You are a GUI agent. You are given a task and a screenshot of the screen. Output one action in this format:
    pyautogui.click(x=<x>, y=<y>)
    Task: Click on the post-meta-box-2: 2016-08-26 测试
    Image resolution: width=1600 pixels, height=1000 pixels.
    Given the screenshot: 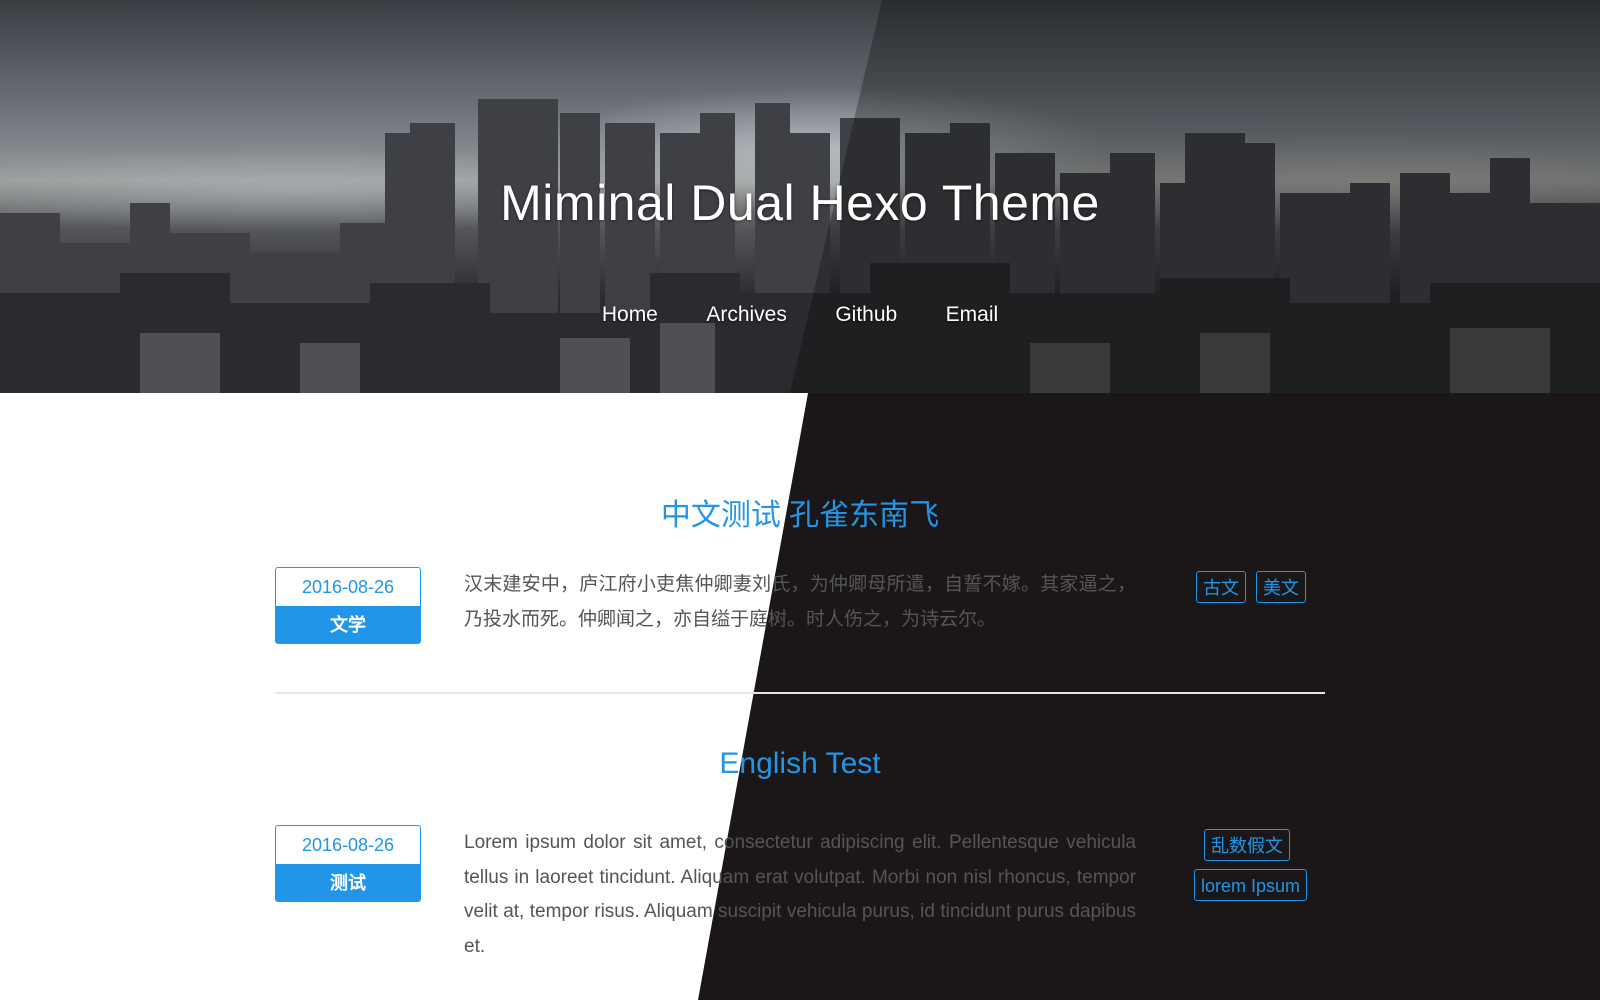 What is the action you would take?
    pyautogui.click(x=348, y=863)
    